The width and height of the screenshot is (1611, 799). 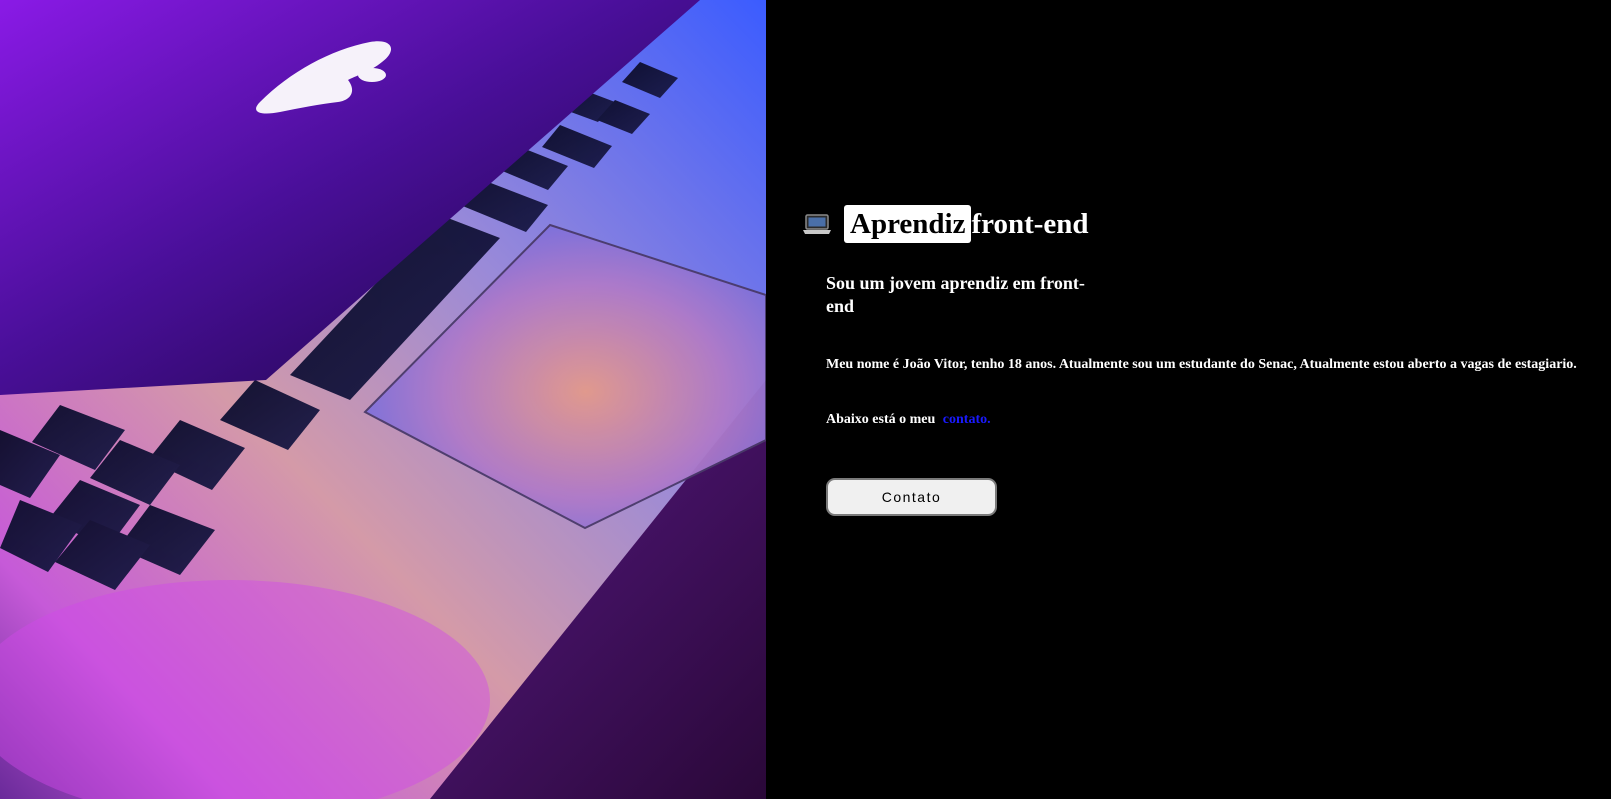 What do you see at coordinates (908, 224) in the screenshot?
I see `title-highlight: Aprendiz` at bounding box center [908, 224].